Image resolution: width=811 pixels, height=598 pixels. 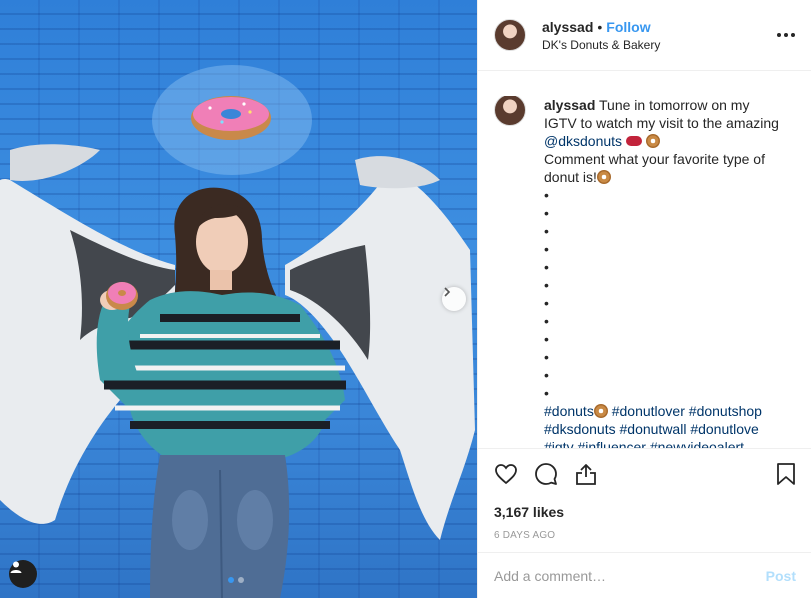 I want to click on held-donut, so click(x=122, y=296).